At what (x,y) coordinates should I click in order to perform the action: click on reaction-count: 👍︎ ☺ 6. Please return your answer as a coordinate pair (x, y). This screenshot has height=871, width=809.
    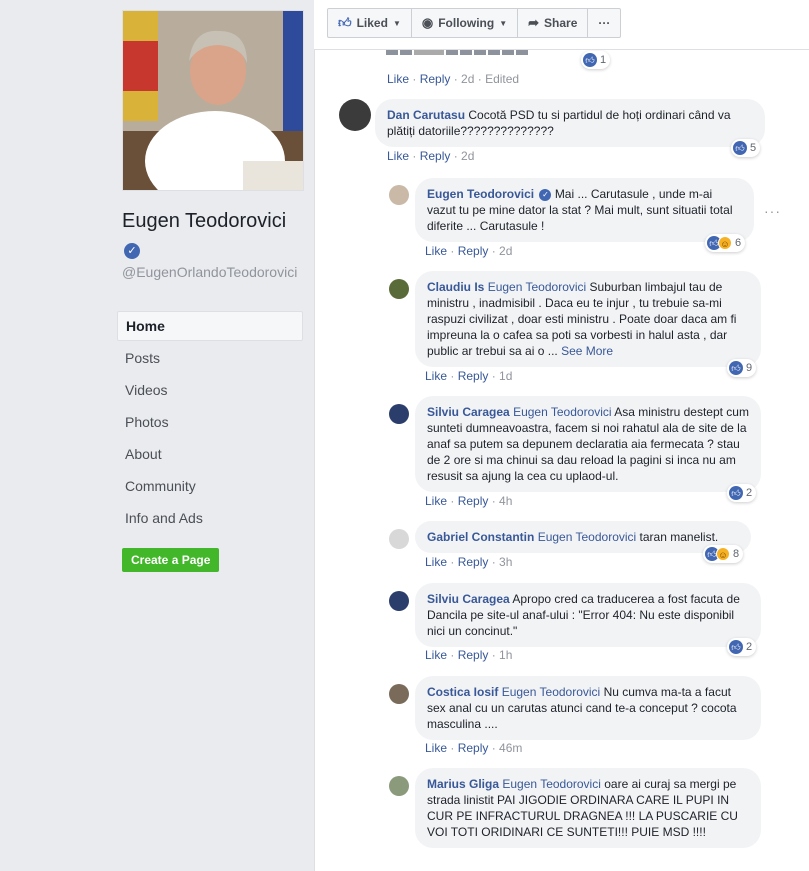
    Looking at the image, I should click on (725, 243).